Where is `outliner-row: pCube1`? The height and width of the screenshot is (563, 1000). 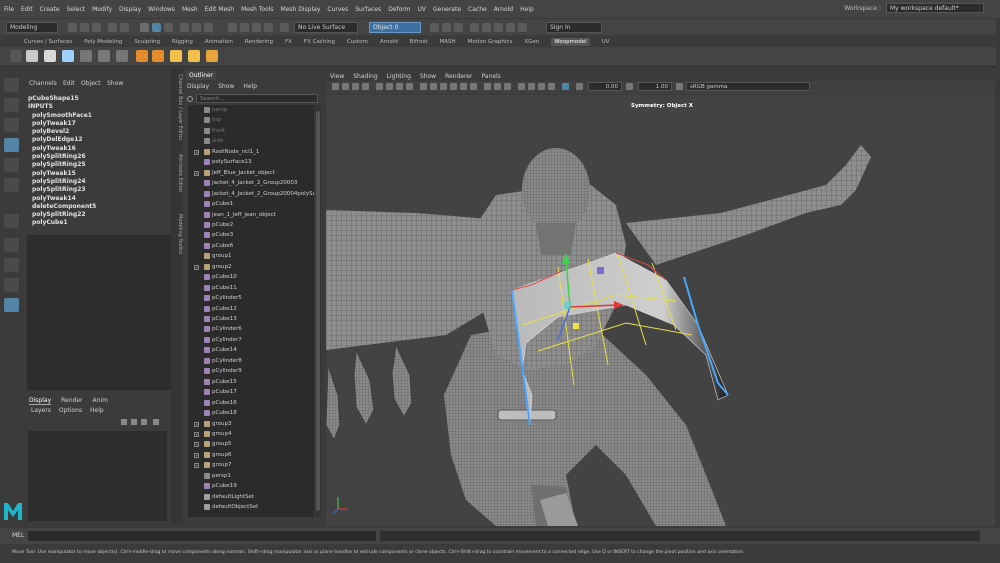 outliner-row: pCube1 is located at coordinates (251, 204).